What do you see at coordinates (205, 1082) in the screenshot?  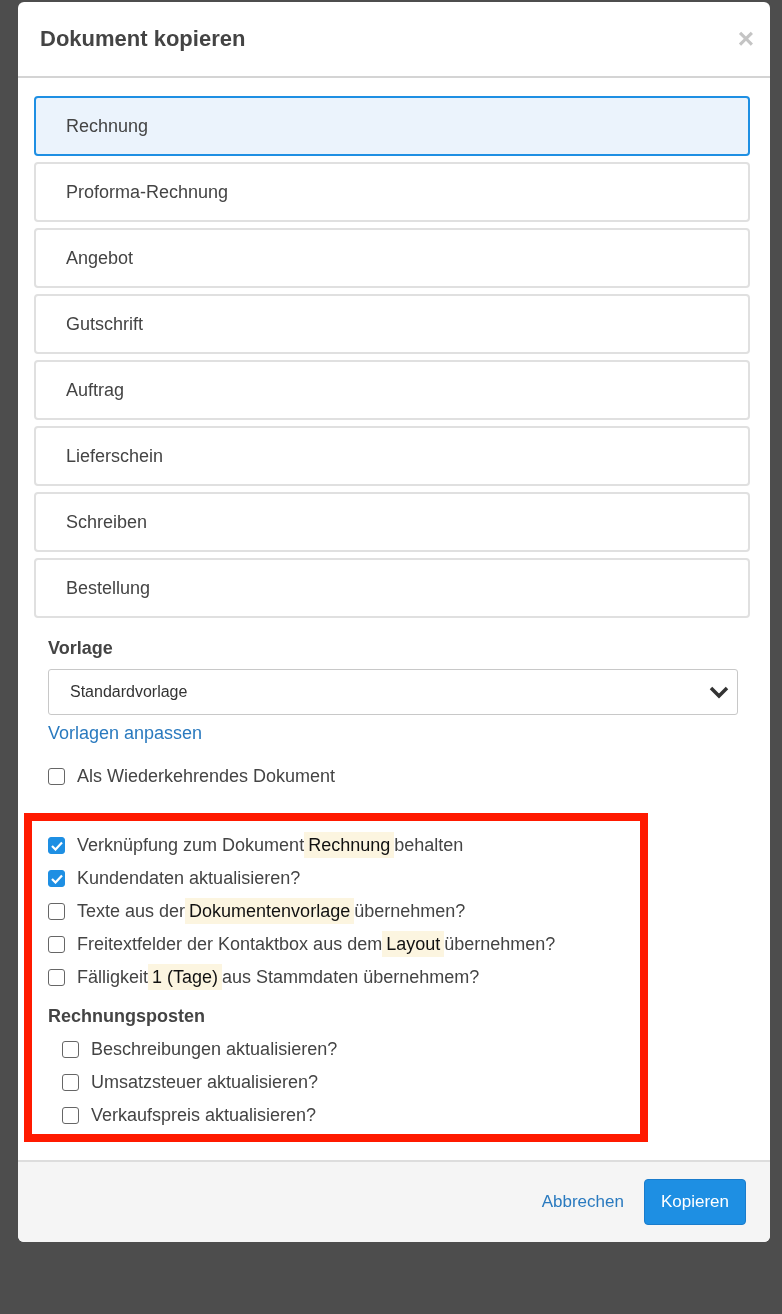 I see `checkbox-label: Umsatzsteuer aktualisieren?` at bounding box center [205, 1082].